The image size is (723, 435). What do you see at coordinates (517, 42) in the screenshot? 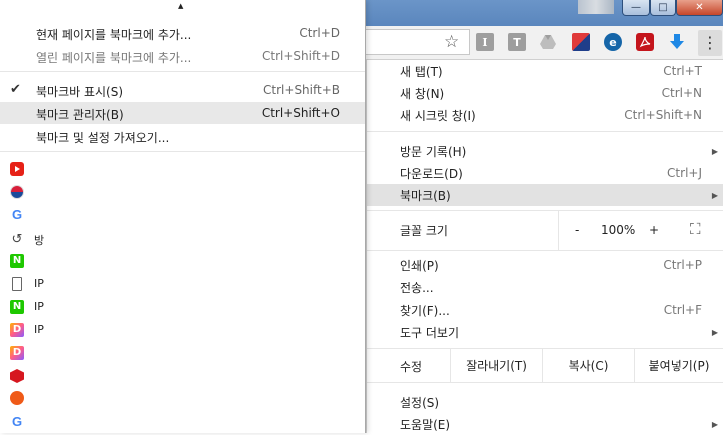
I see `extension-t-icon: T` at bounding box center [517, 42].